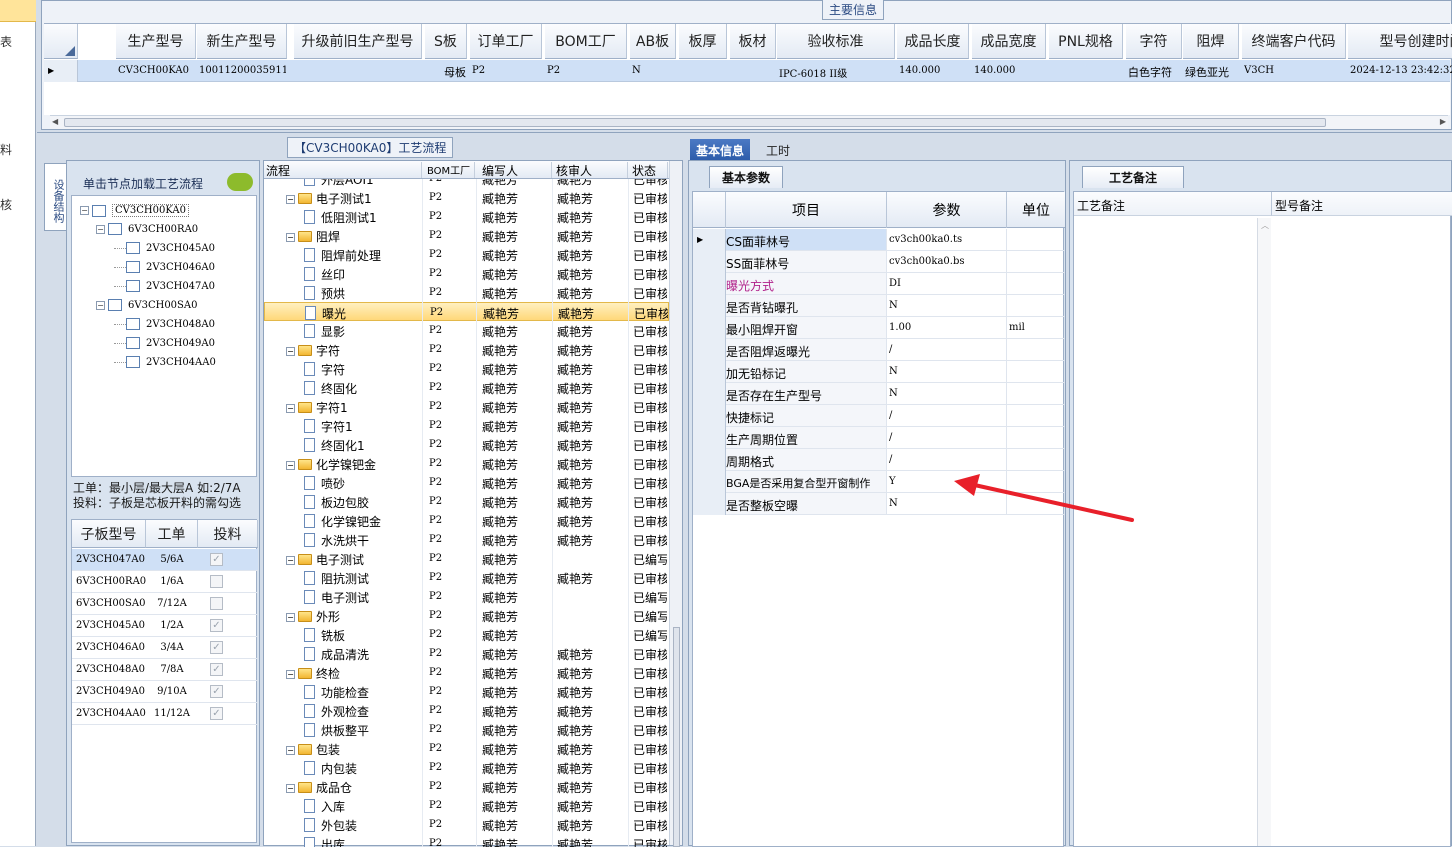 This screenshot has width=1452, height=847. I want to click on main-col-header: 阻焊, so click(1211, 41).